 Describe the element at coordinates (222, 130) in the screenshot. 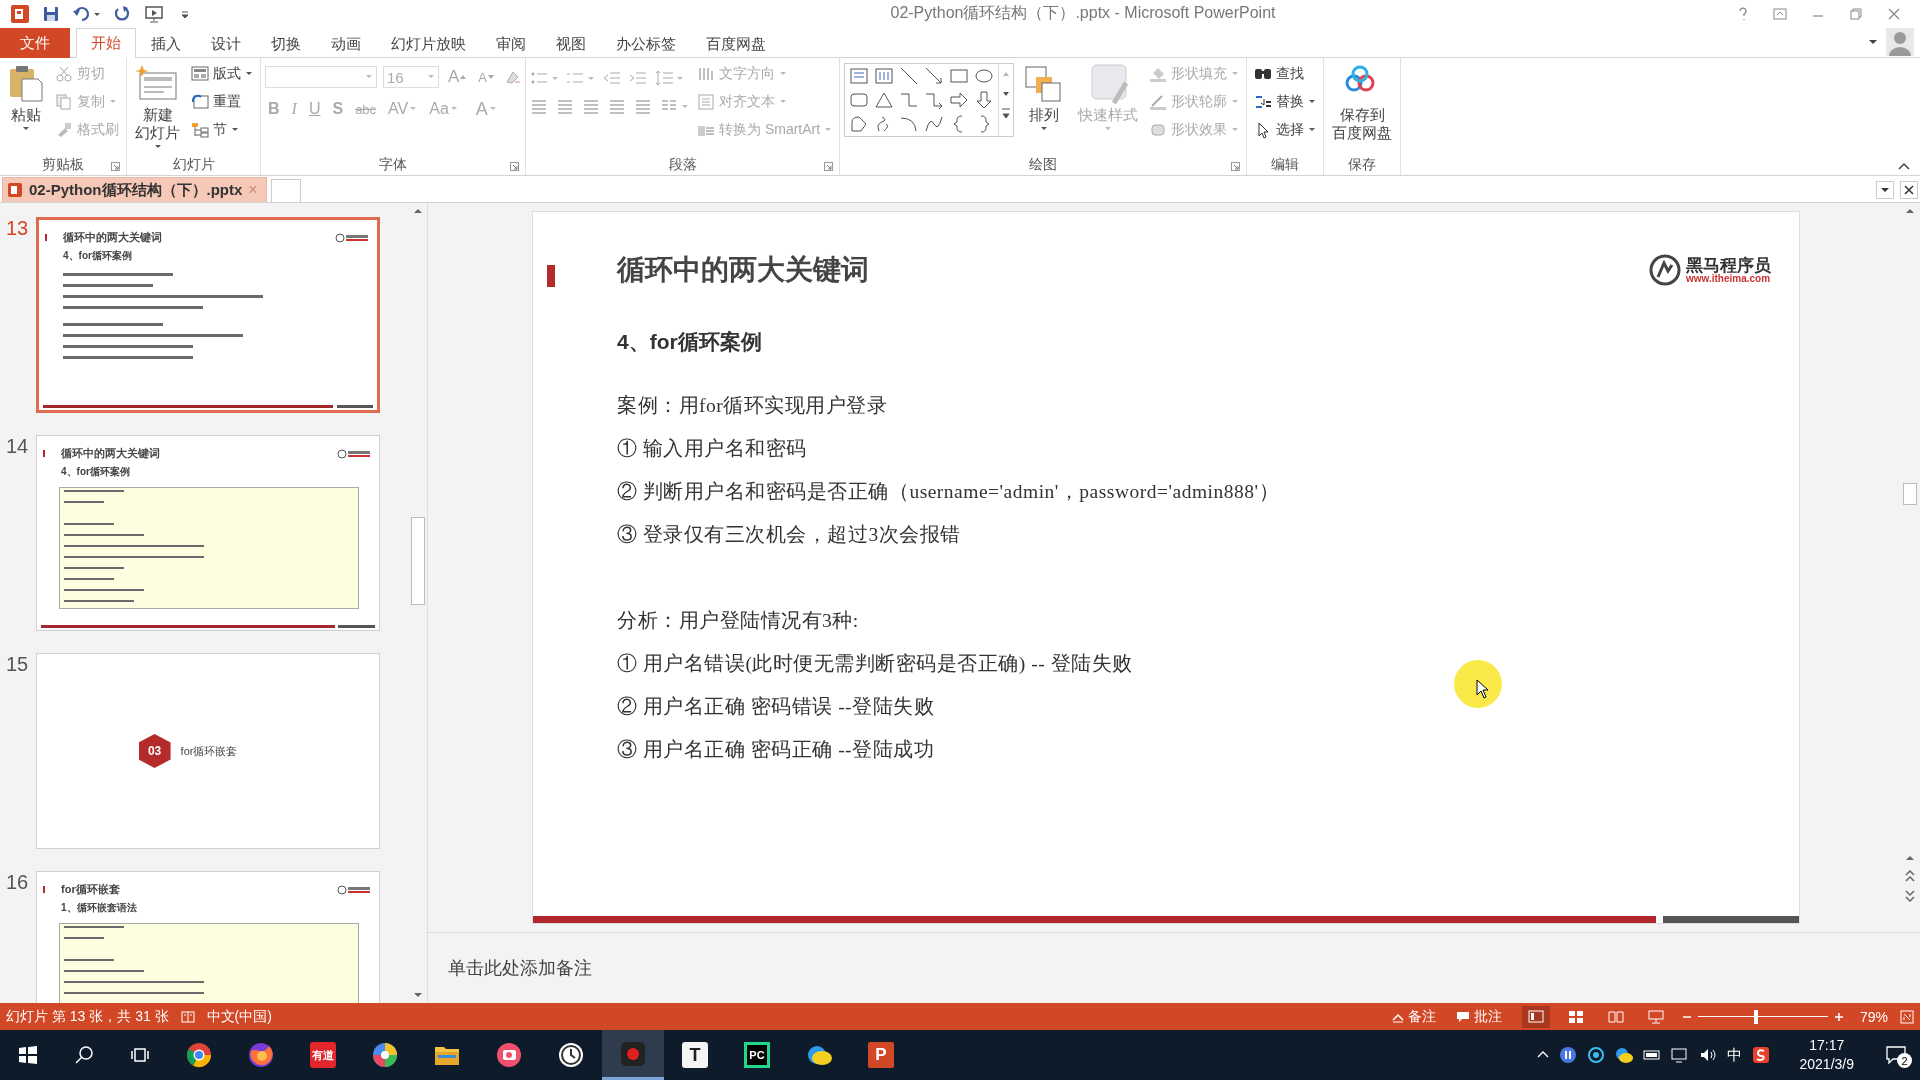

I see `ribbon-small-button: 节` at that location.